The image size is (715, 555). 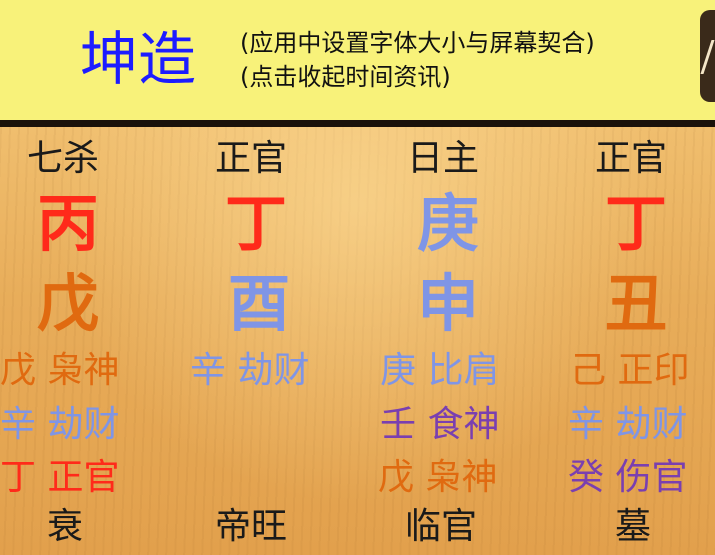 I want to click on life-stage: 帝旺, so click(x=251, y=526).